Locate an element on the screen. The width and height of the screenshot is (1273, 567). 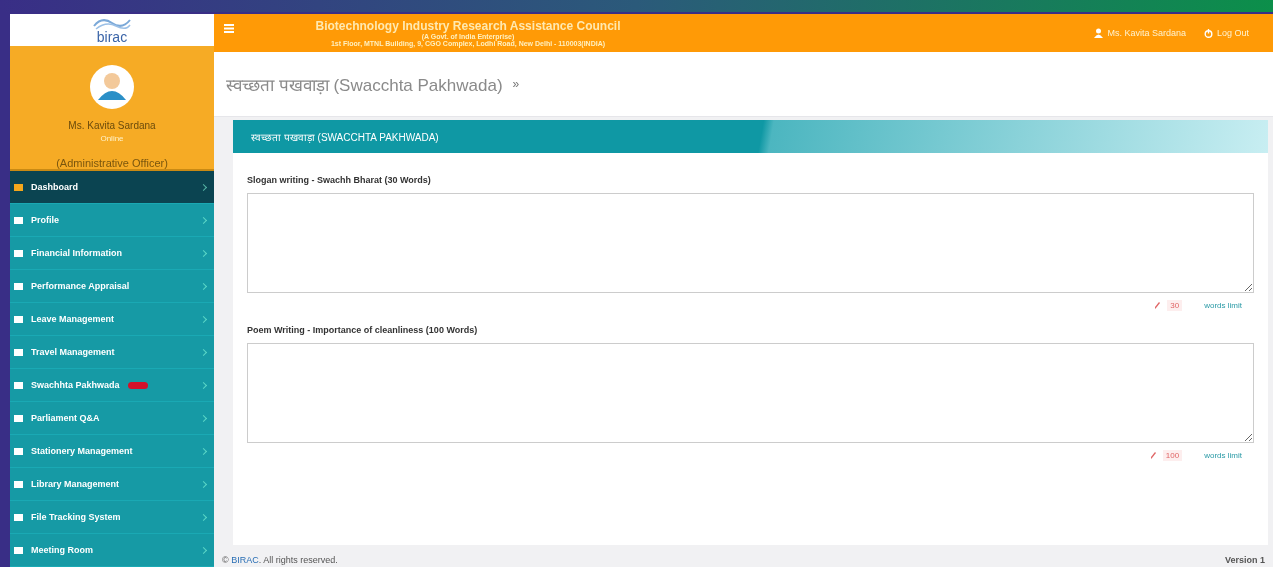
sidebar-item-label: Travel Management is located at coordinates (73, 352).